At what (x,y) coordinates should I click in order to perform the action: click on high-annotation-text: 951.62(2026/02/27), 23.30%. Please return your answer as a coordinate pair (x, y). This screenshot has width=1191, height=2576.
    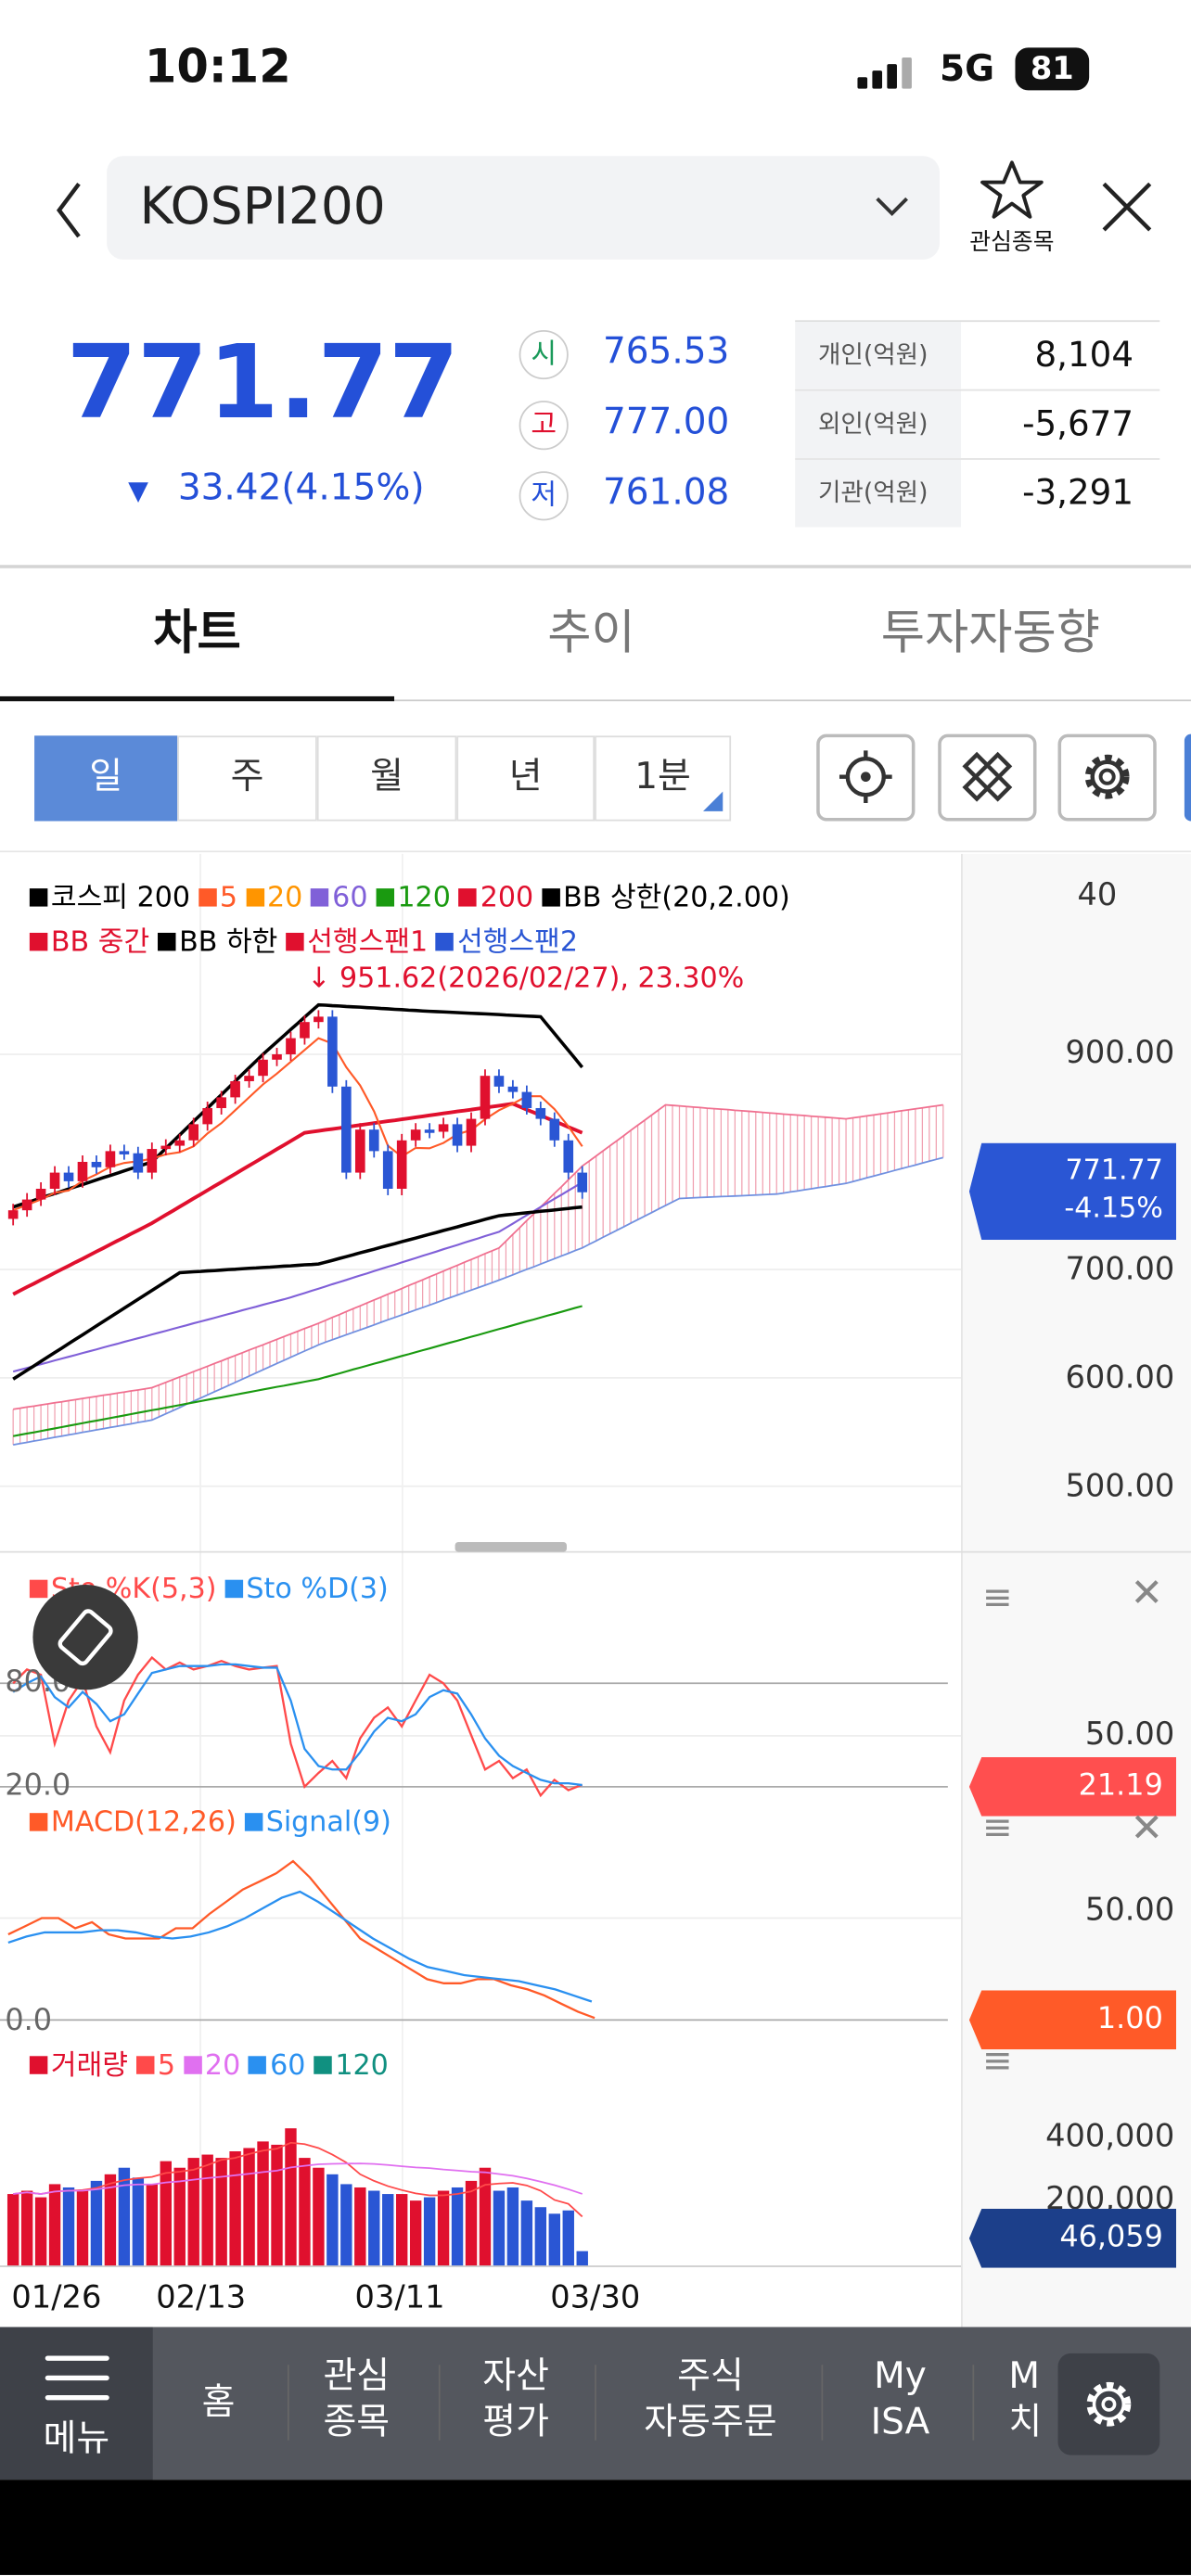
    Looking at the image, I should click on (542, 979).